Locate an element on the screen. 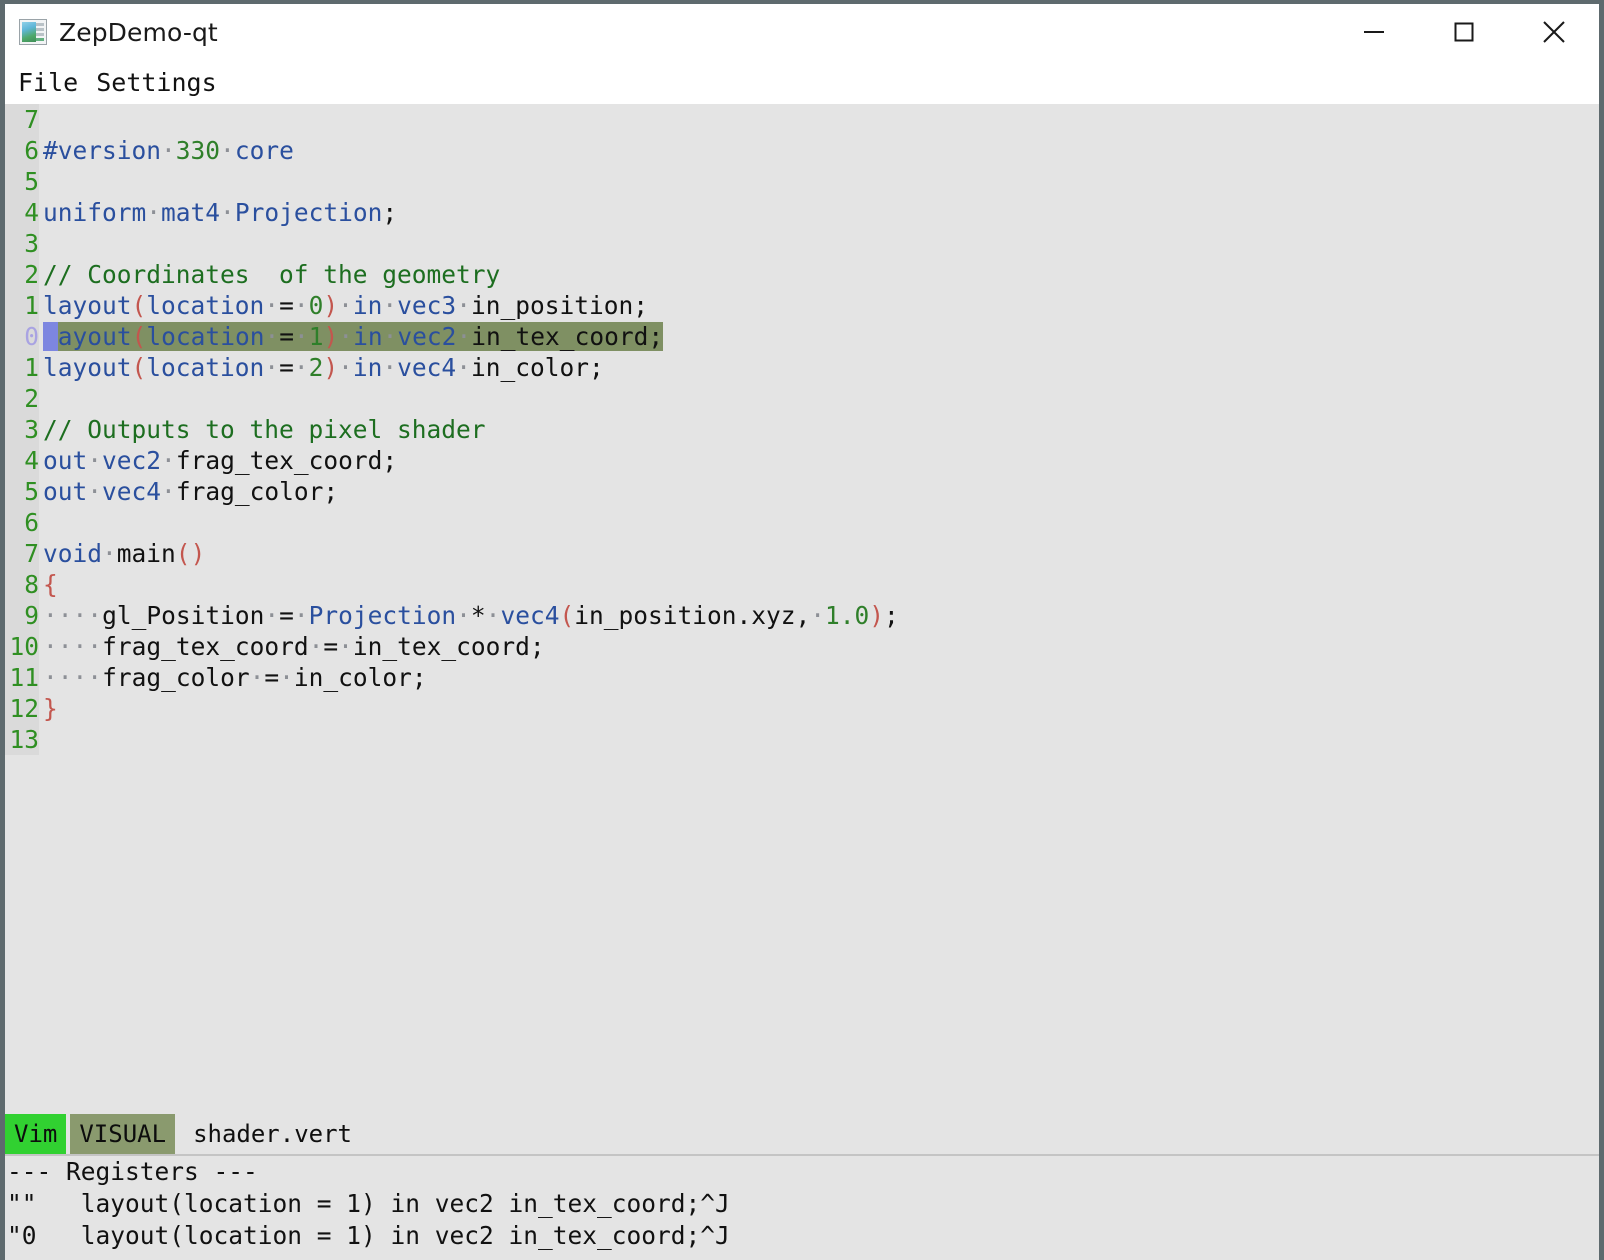  code-text: void·main() is located at coordinates (122, 553).